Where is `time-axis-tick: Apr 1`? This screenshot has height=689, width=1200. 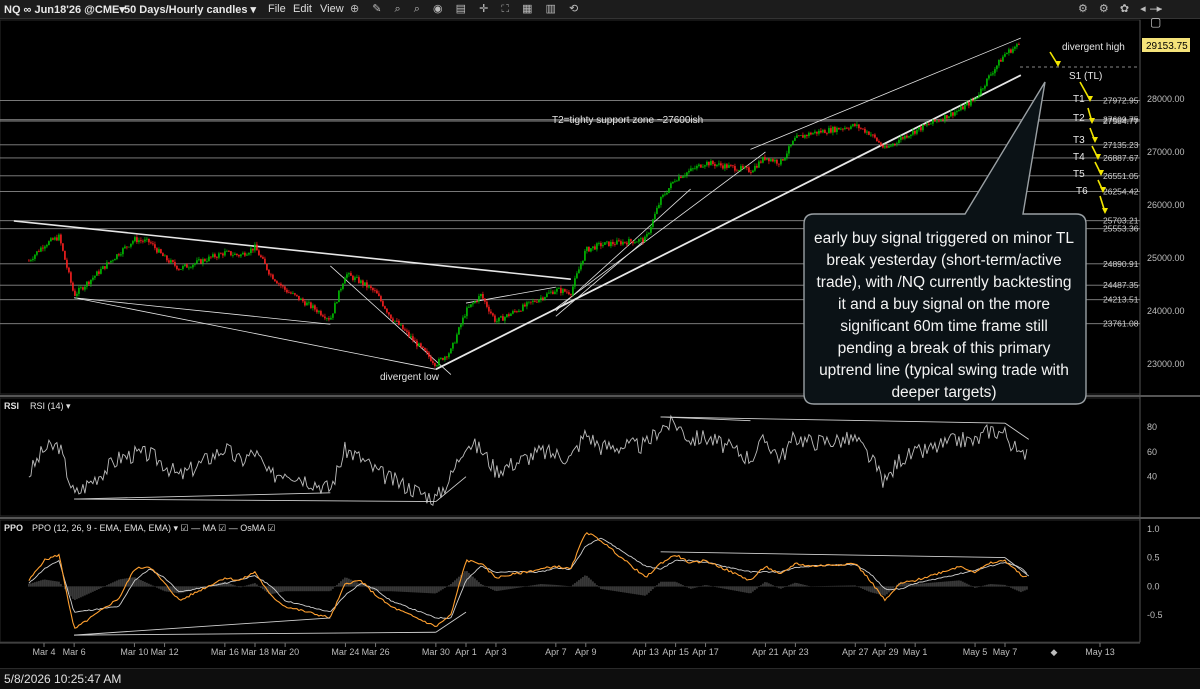
time-axis-tick: Apr 1 is located at coordinates (466, 652).